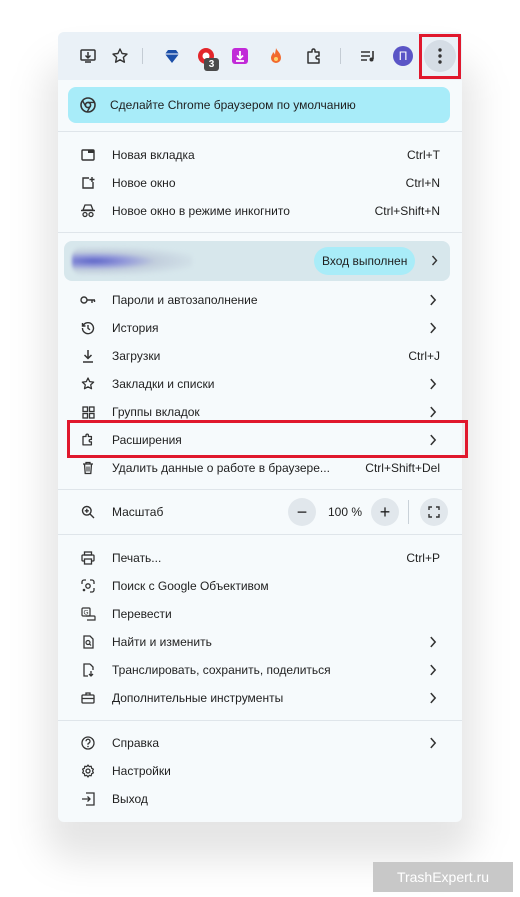 This screenshot has width=520, height=897. I want to click on lens-icon, so click(88, 586).